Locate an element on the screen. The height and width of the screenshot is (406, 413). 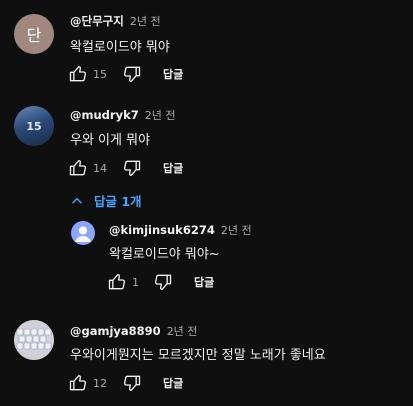
avatar-jersey-number: 15 is located at coordinates (34, 126).